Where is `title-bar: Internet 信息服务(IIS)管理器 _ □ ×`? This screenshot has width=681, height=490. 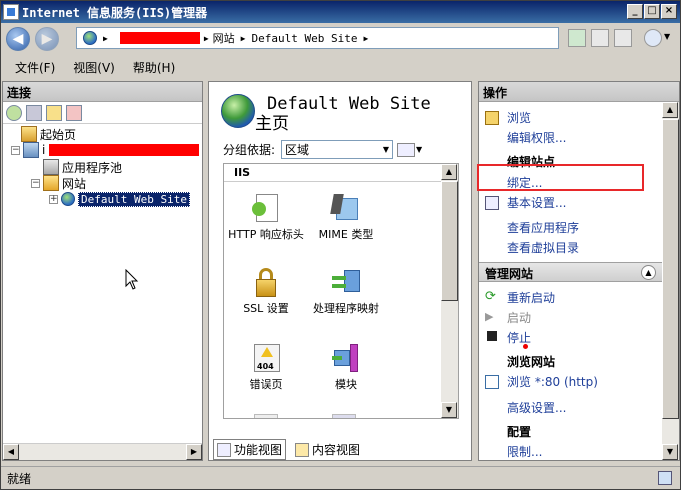 title-bar: Internet 信息服务(IIS)管理器 _ □ × is located at coordinates (340, 12).